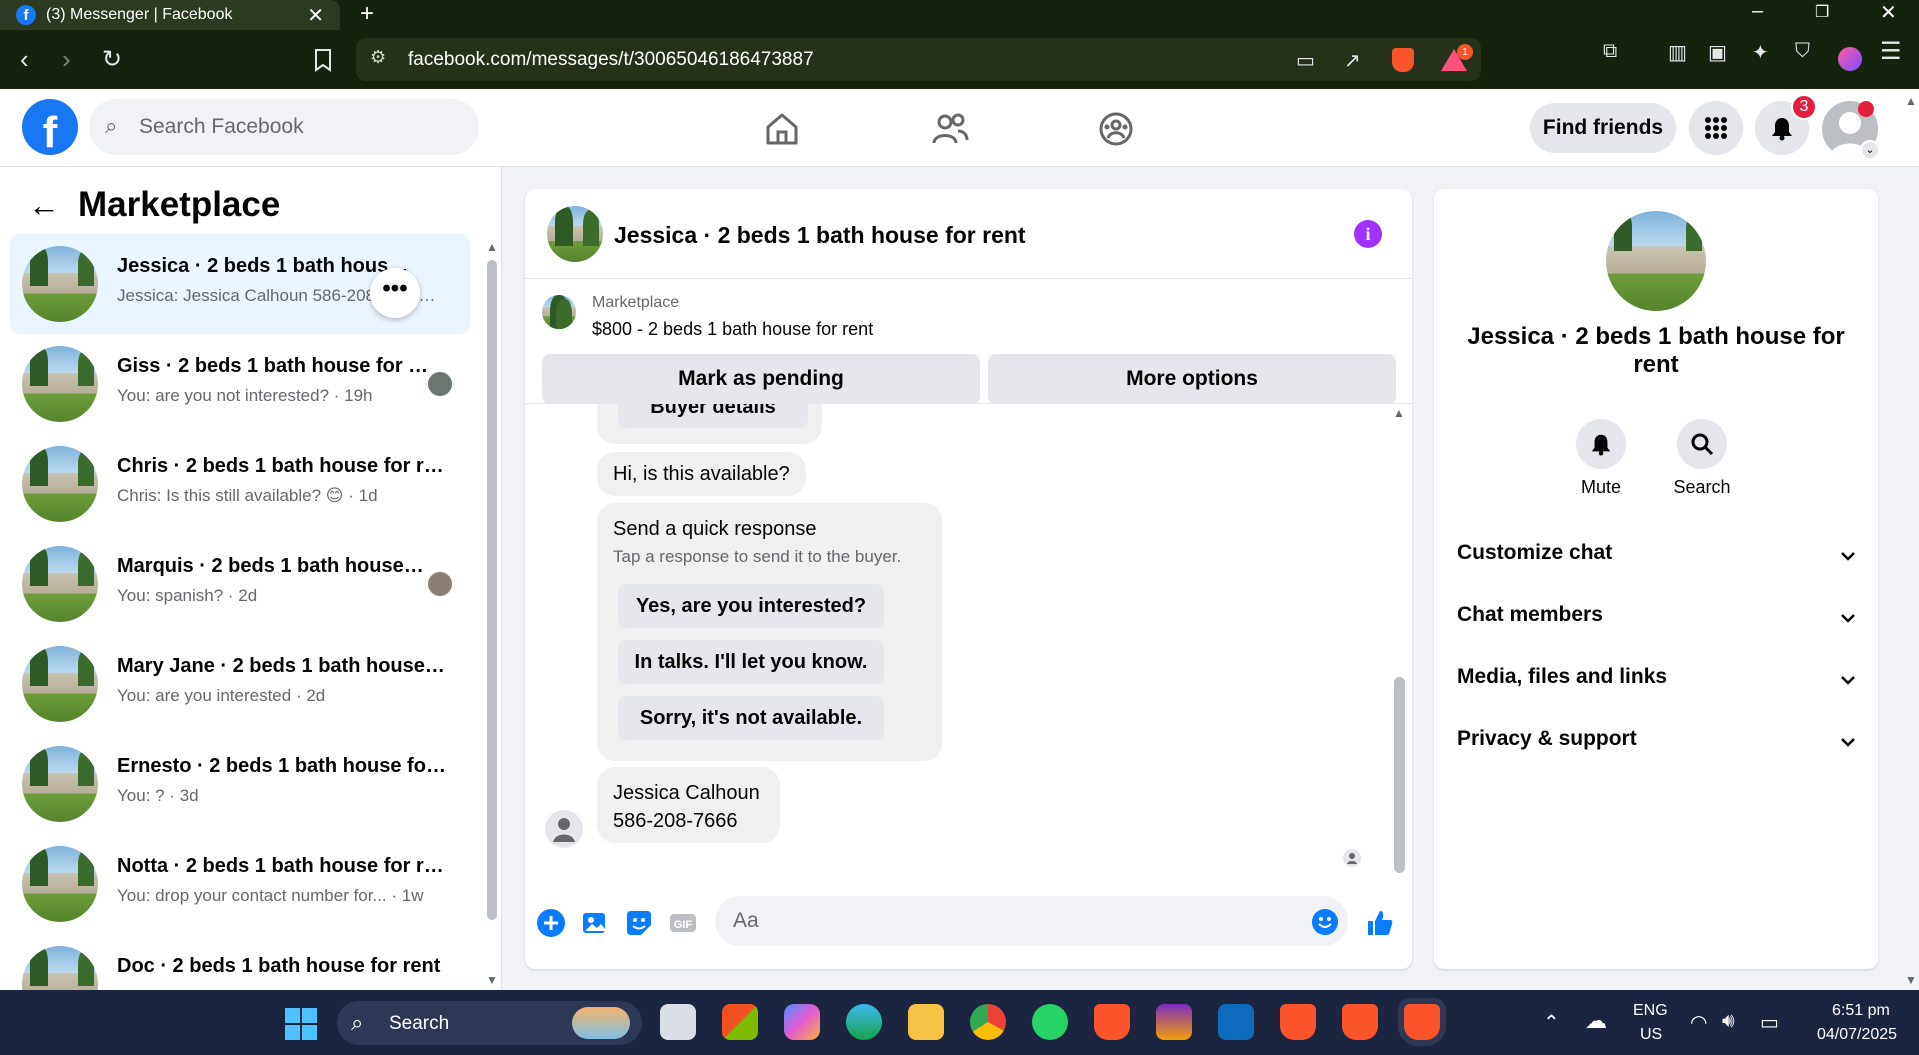 This screenshot has width=1919, height=1055. I want to click on chat-members-section: Chat members, so click(1657, 625).